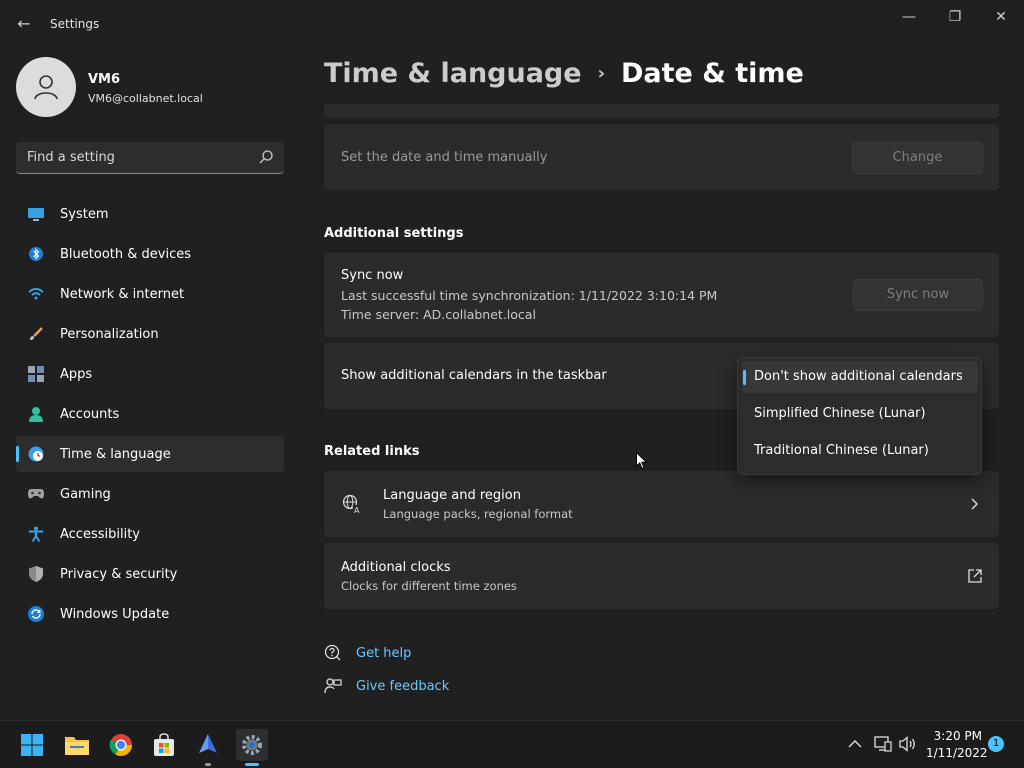  What do you see at coordinates (36, 534) in the screenshot?
I see `accessibility-icon` at bounding box center [36, 534].